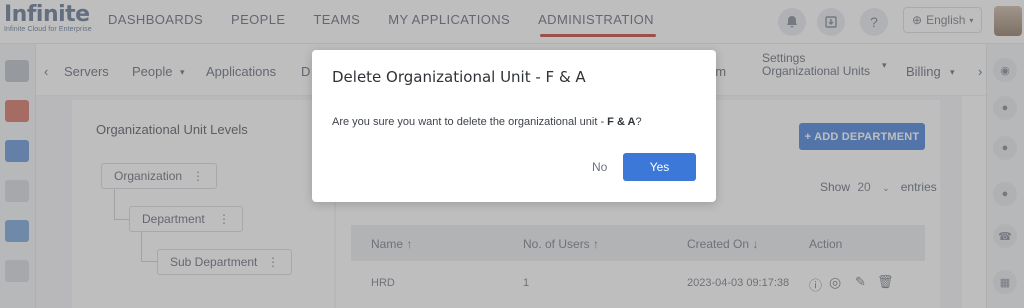 The width and height of the screenshot is (1024, 308). Describe the element at coordinates (621, 122) in the screenshot. I see `dialog-unit-name: F & A` at that location.